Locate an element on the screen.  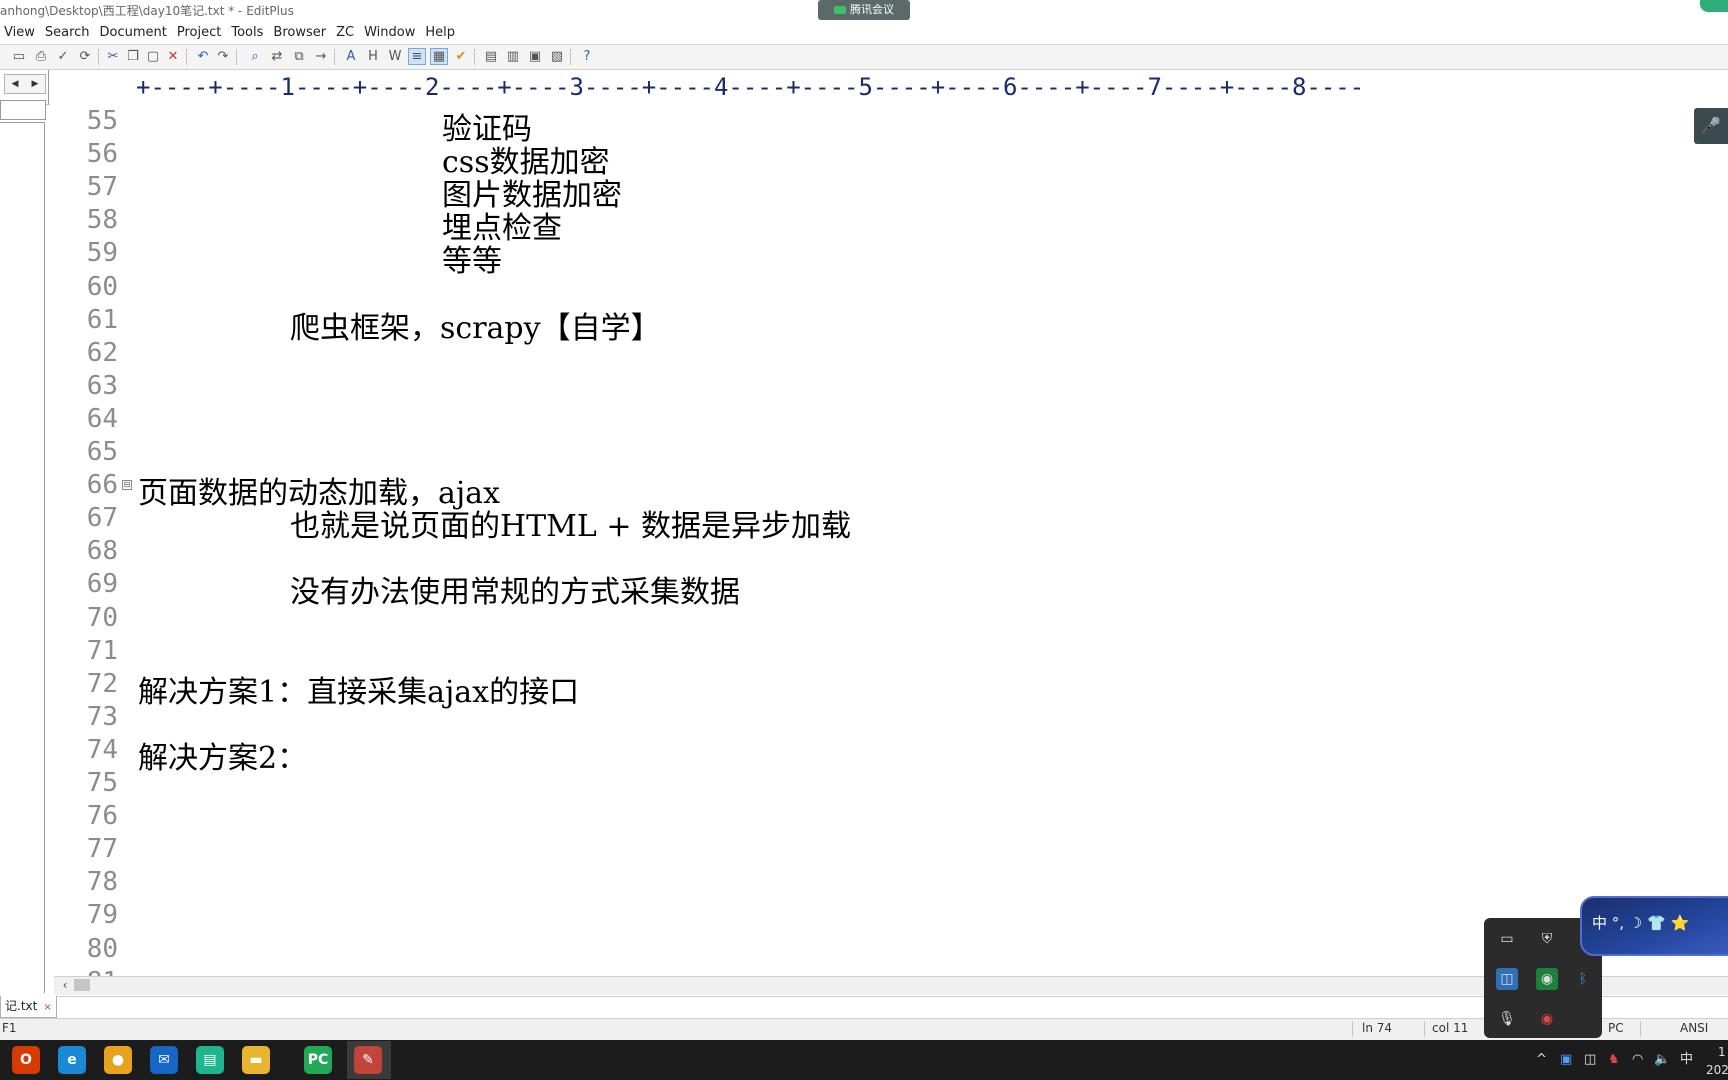
nav-left-icon: ◀ is located at coordinates (15, 84).